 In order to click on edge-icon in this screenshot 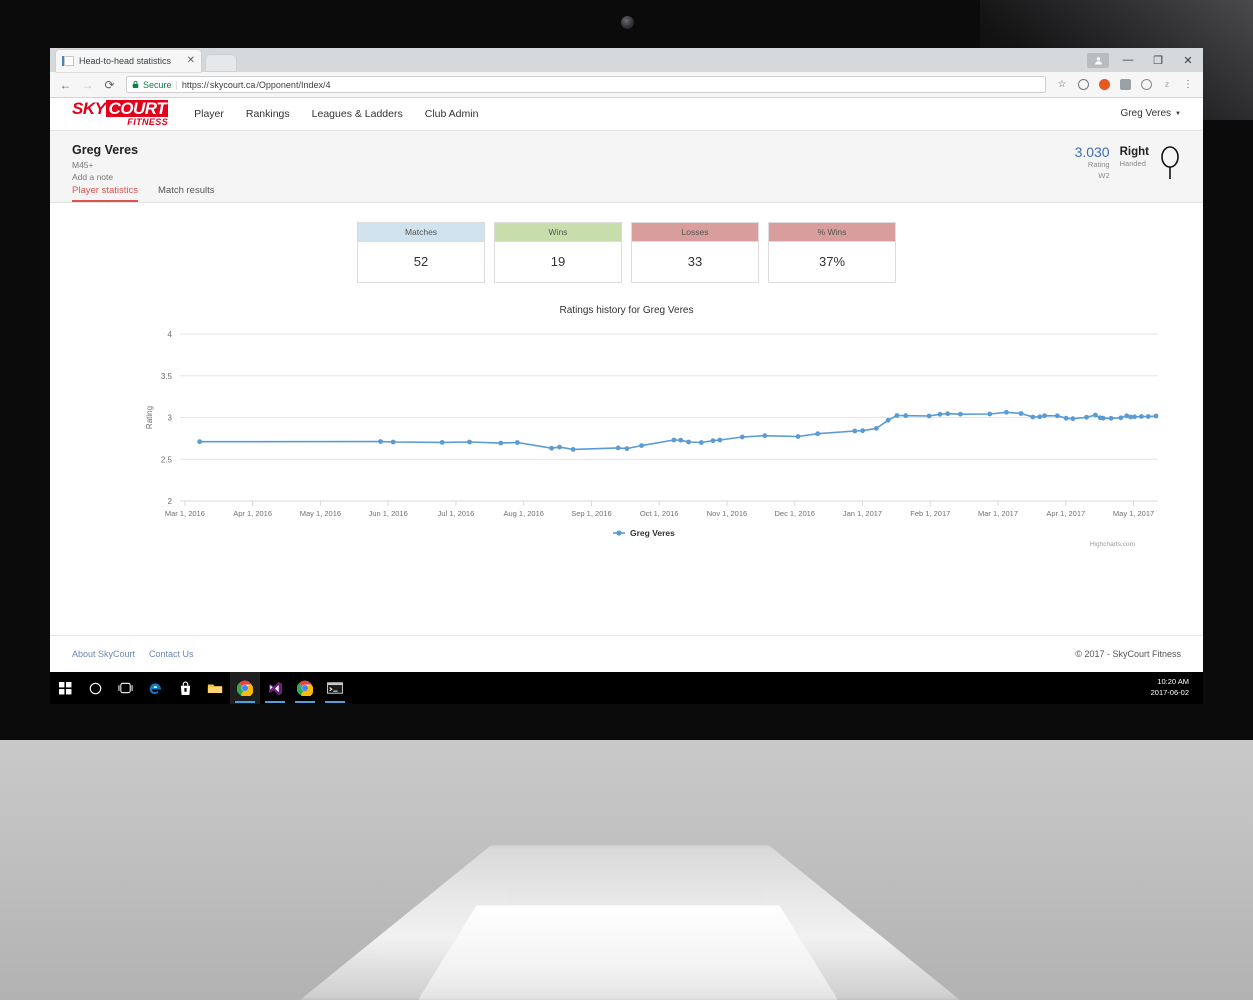, I will do `click(155, 688)`.